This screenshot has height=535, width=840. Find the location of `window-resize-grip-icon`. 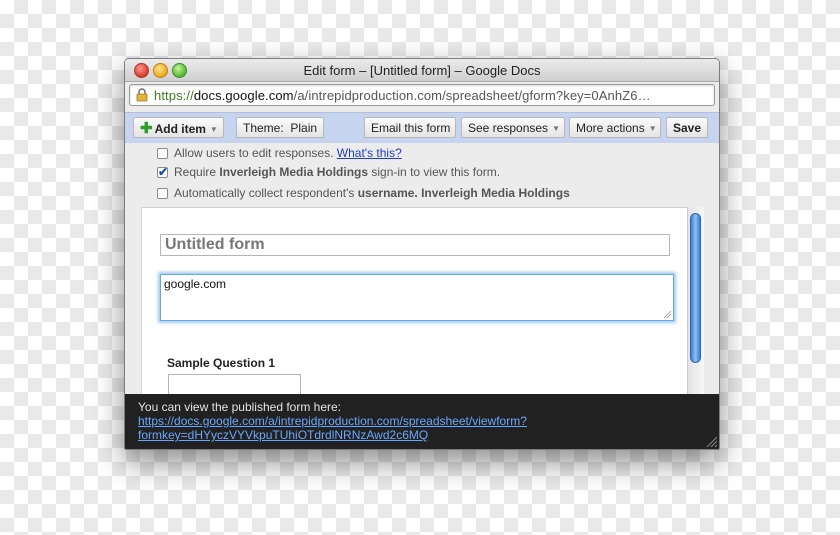

window-resize-grip-icon is located at coordinates (711, 441).